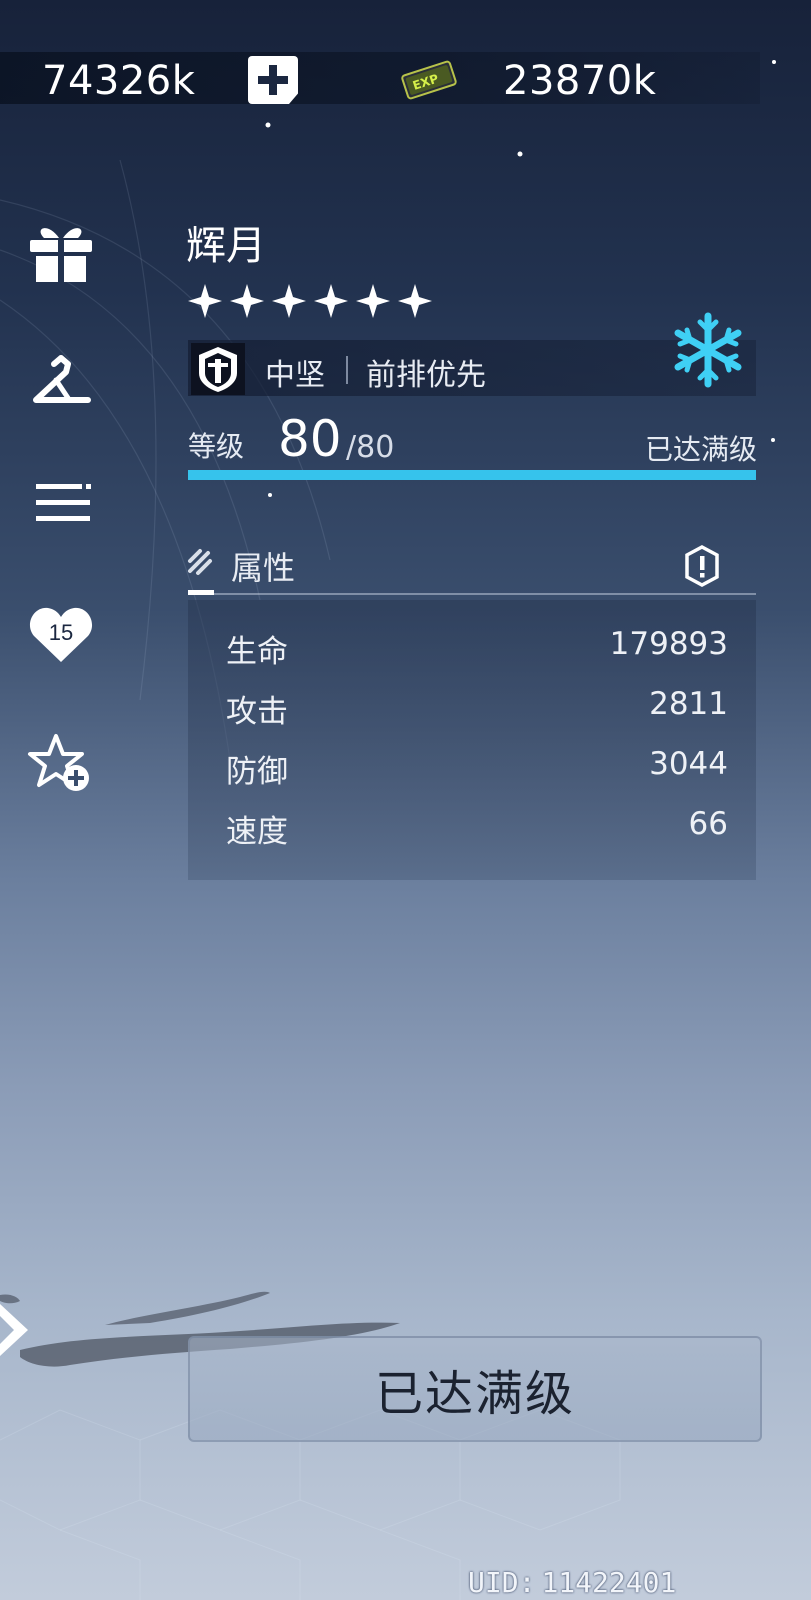 Image resolution: width=811 pixels, height=1600 pixels. Describe the element at coordinates (429, 80) in the screenshot. I see `exp-ticket-icon: EXP` at that location.